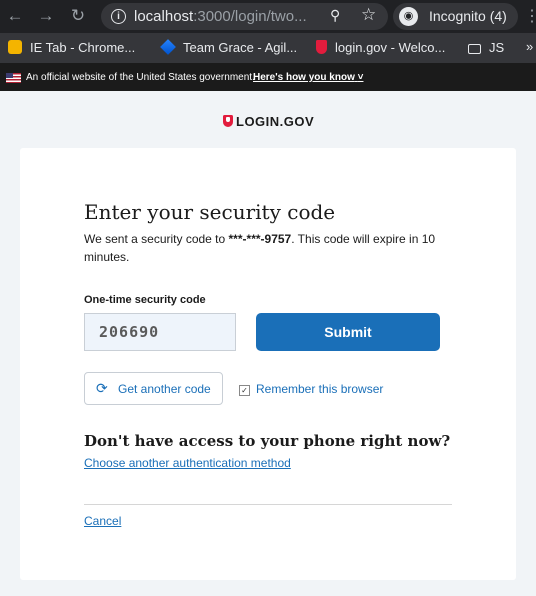  What do you see at coordinates (348, 332) in the screenshot?
I see `submit-button: Submit` at bounding box center [348, 332].